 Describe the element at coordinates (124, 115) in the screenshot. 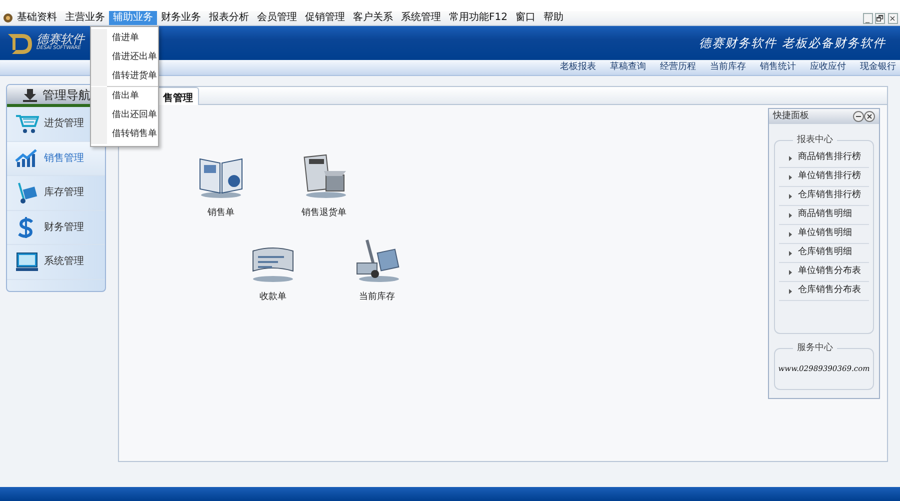

I see `dropdown-item: 借出还回单` at that location.